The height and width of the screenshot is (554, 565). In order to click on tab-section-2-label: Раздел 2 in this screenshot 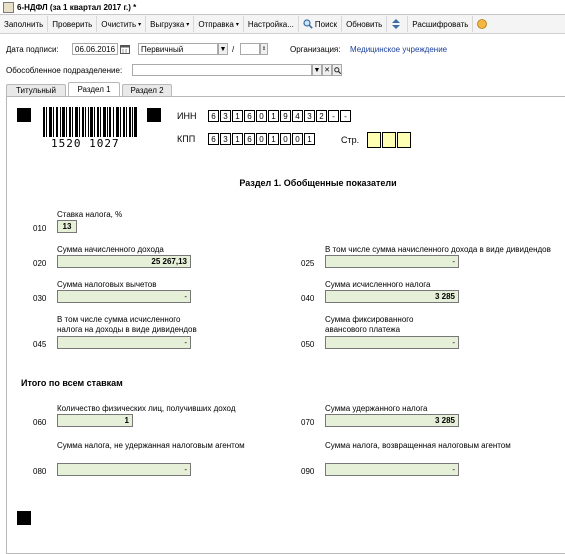, I will do `click(147, 90)`.